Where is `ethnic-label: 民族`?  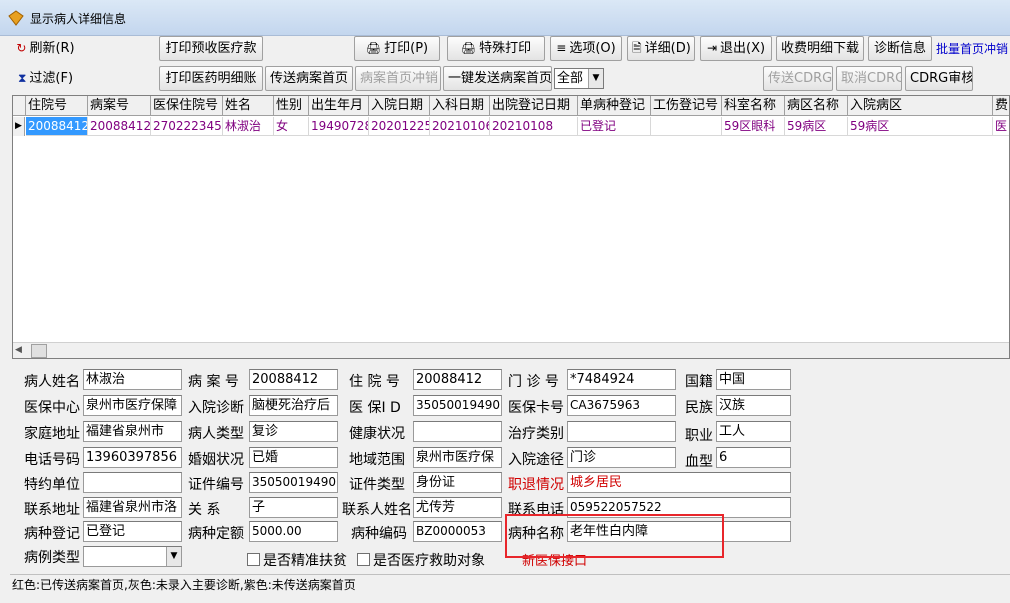
ethnic-label: 民族 is located at coordinates (699, 408).